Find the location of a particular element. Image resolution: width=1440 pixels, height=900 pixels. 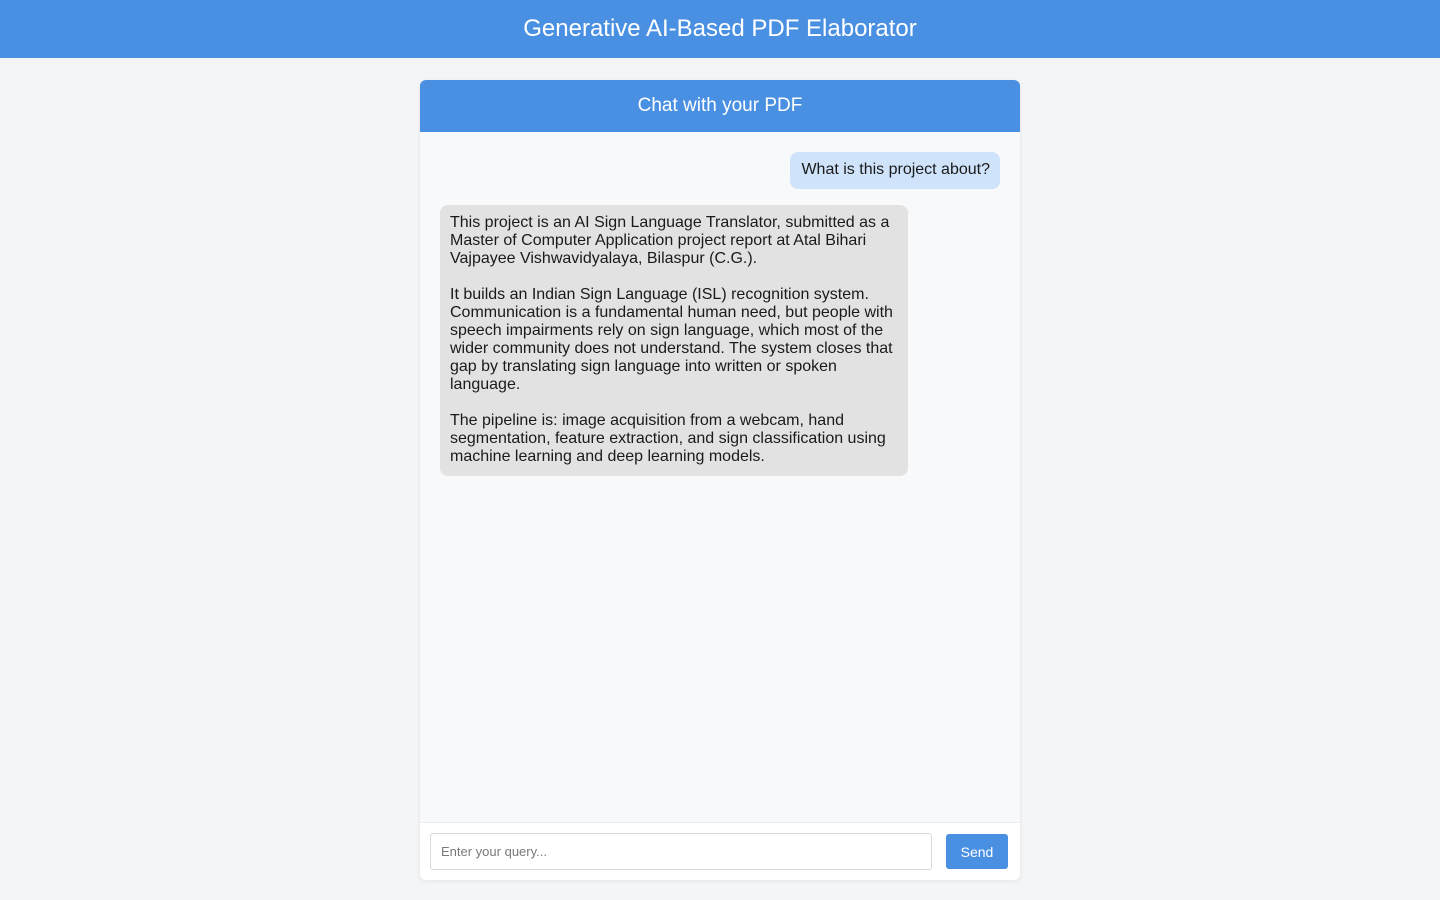

send-button: Send is located at coordinates (977, 851).